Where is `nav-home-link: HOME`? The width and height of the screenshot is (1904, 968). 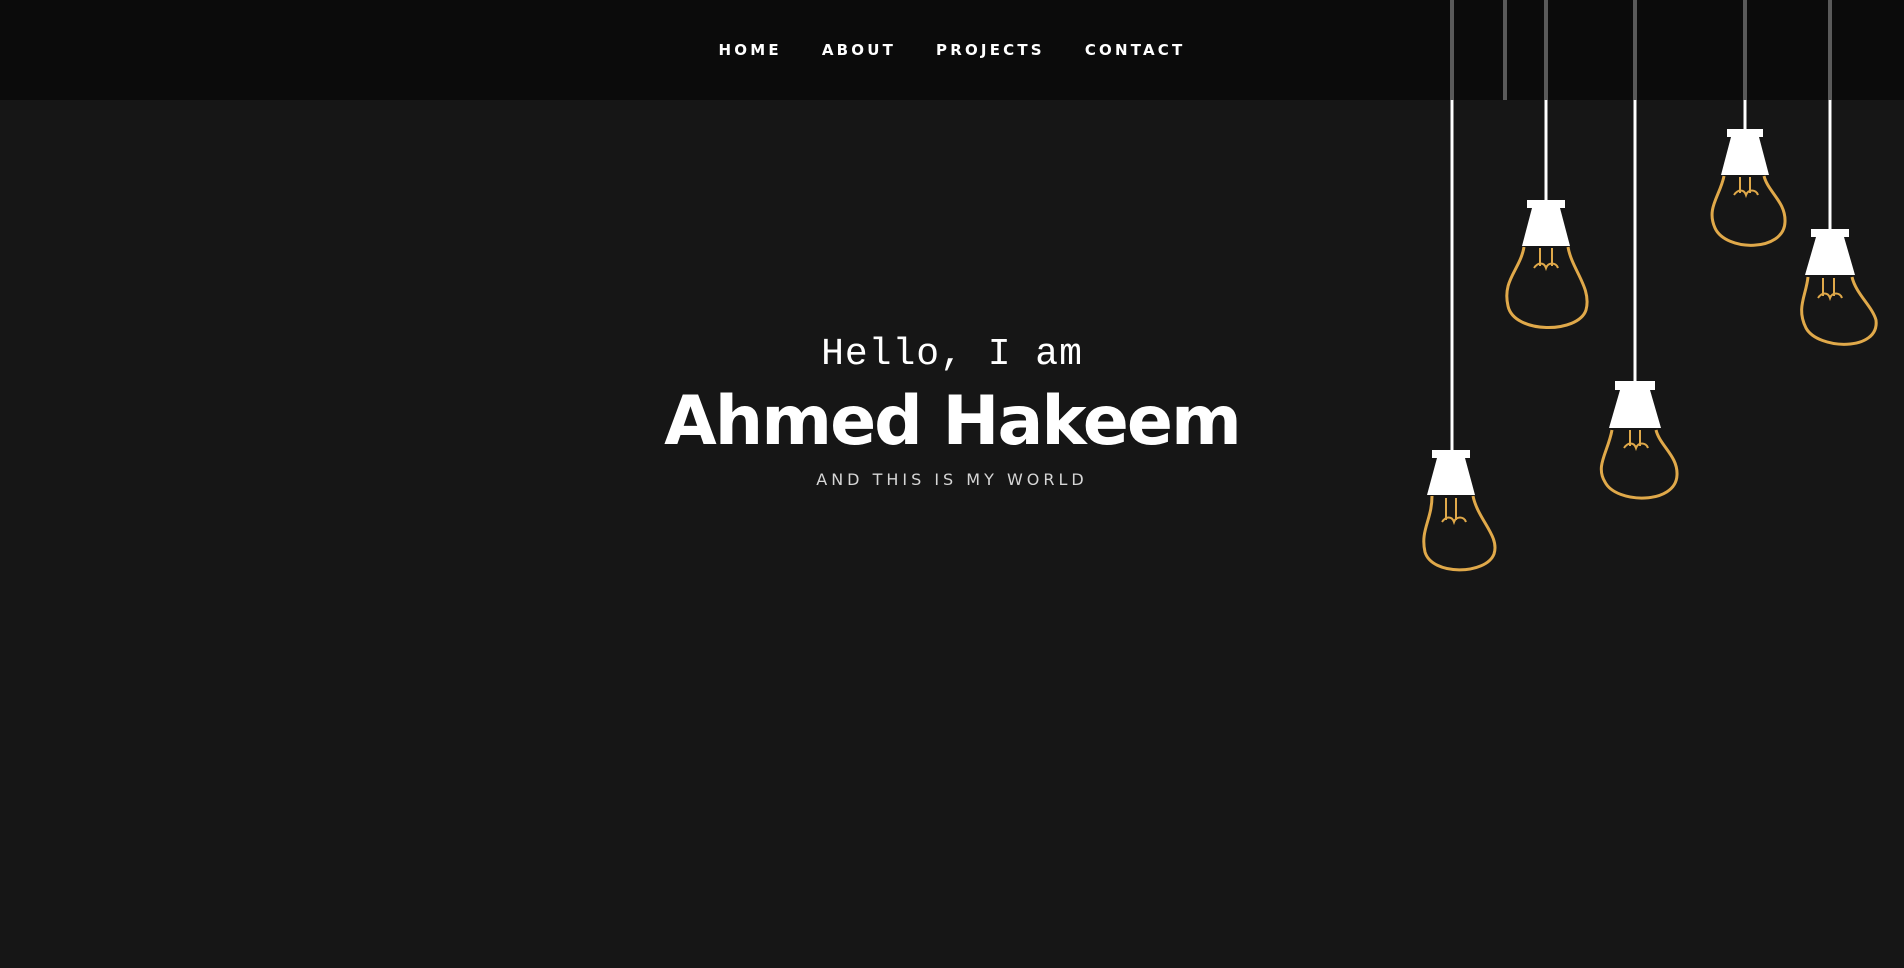
nav-home-link: HOME is located at coordinates (750, 50).